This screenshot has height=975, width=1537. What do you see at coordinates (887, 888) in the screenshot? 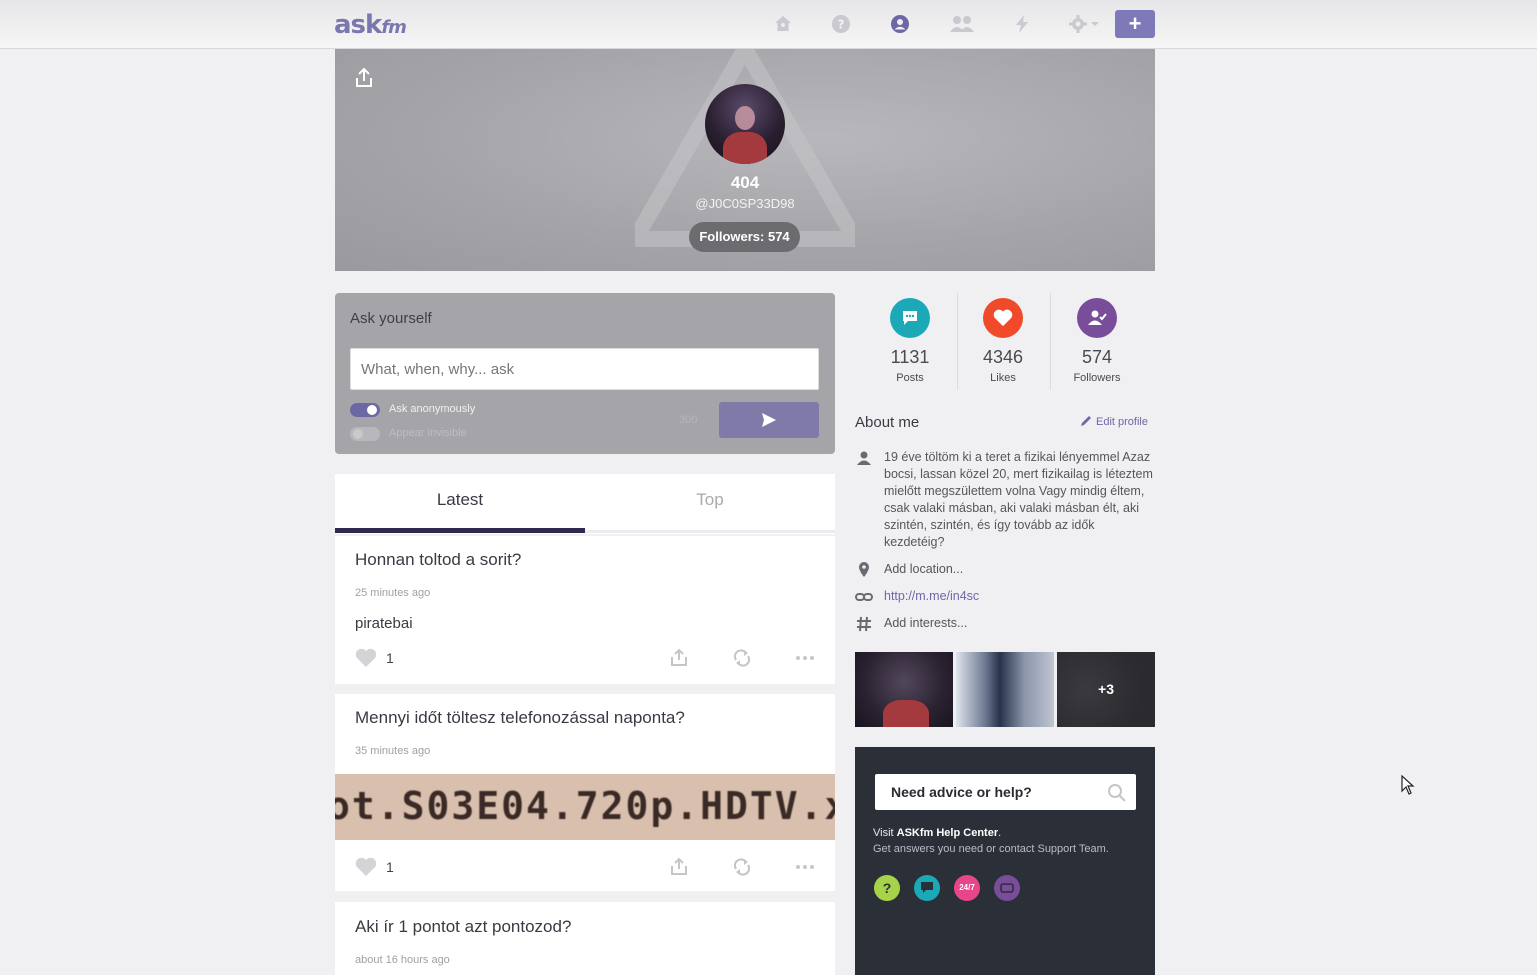
I see `faq-question-icon: ?` at bounding box center [887, 888].